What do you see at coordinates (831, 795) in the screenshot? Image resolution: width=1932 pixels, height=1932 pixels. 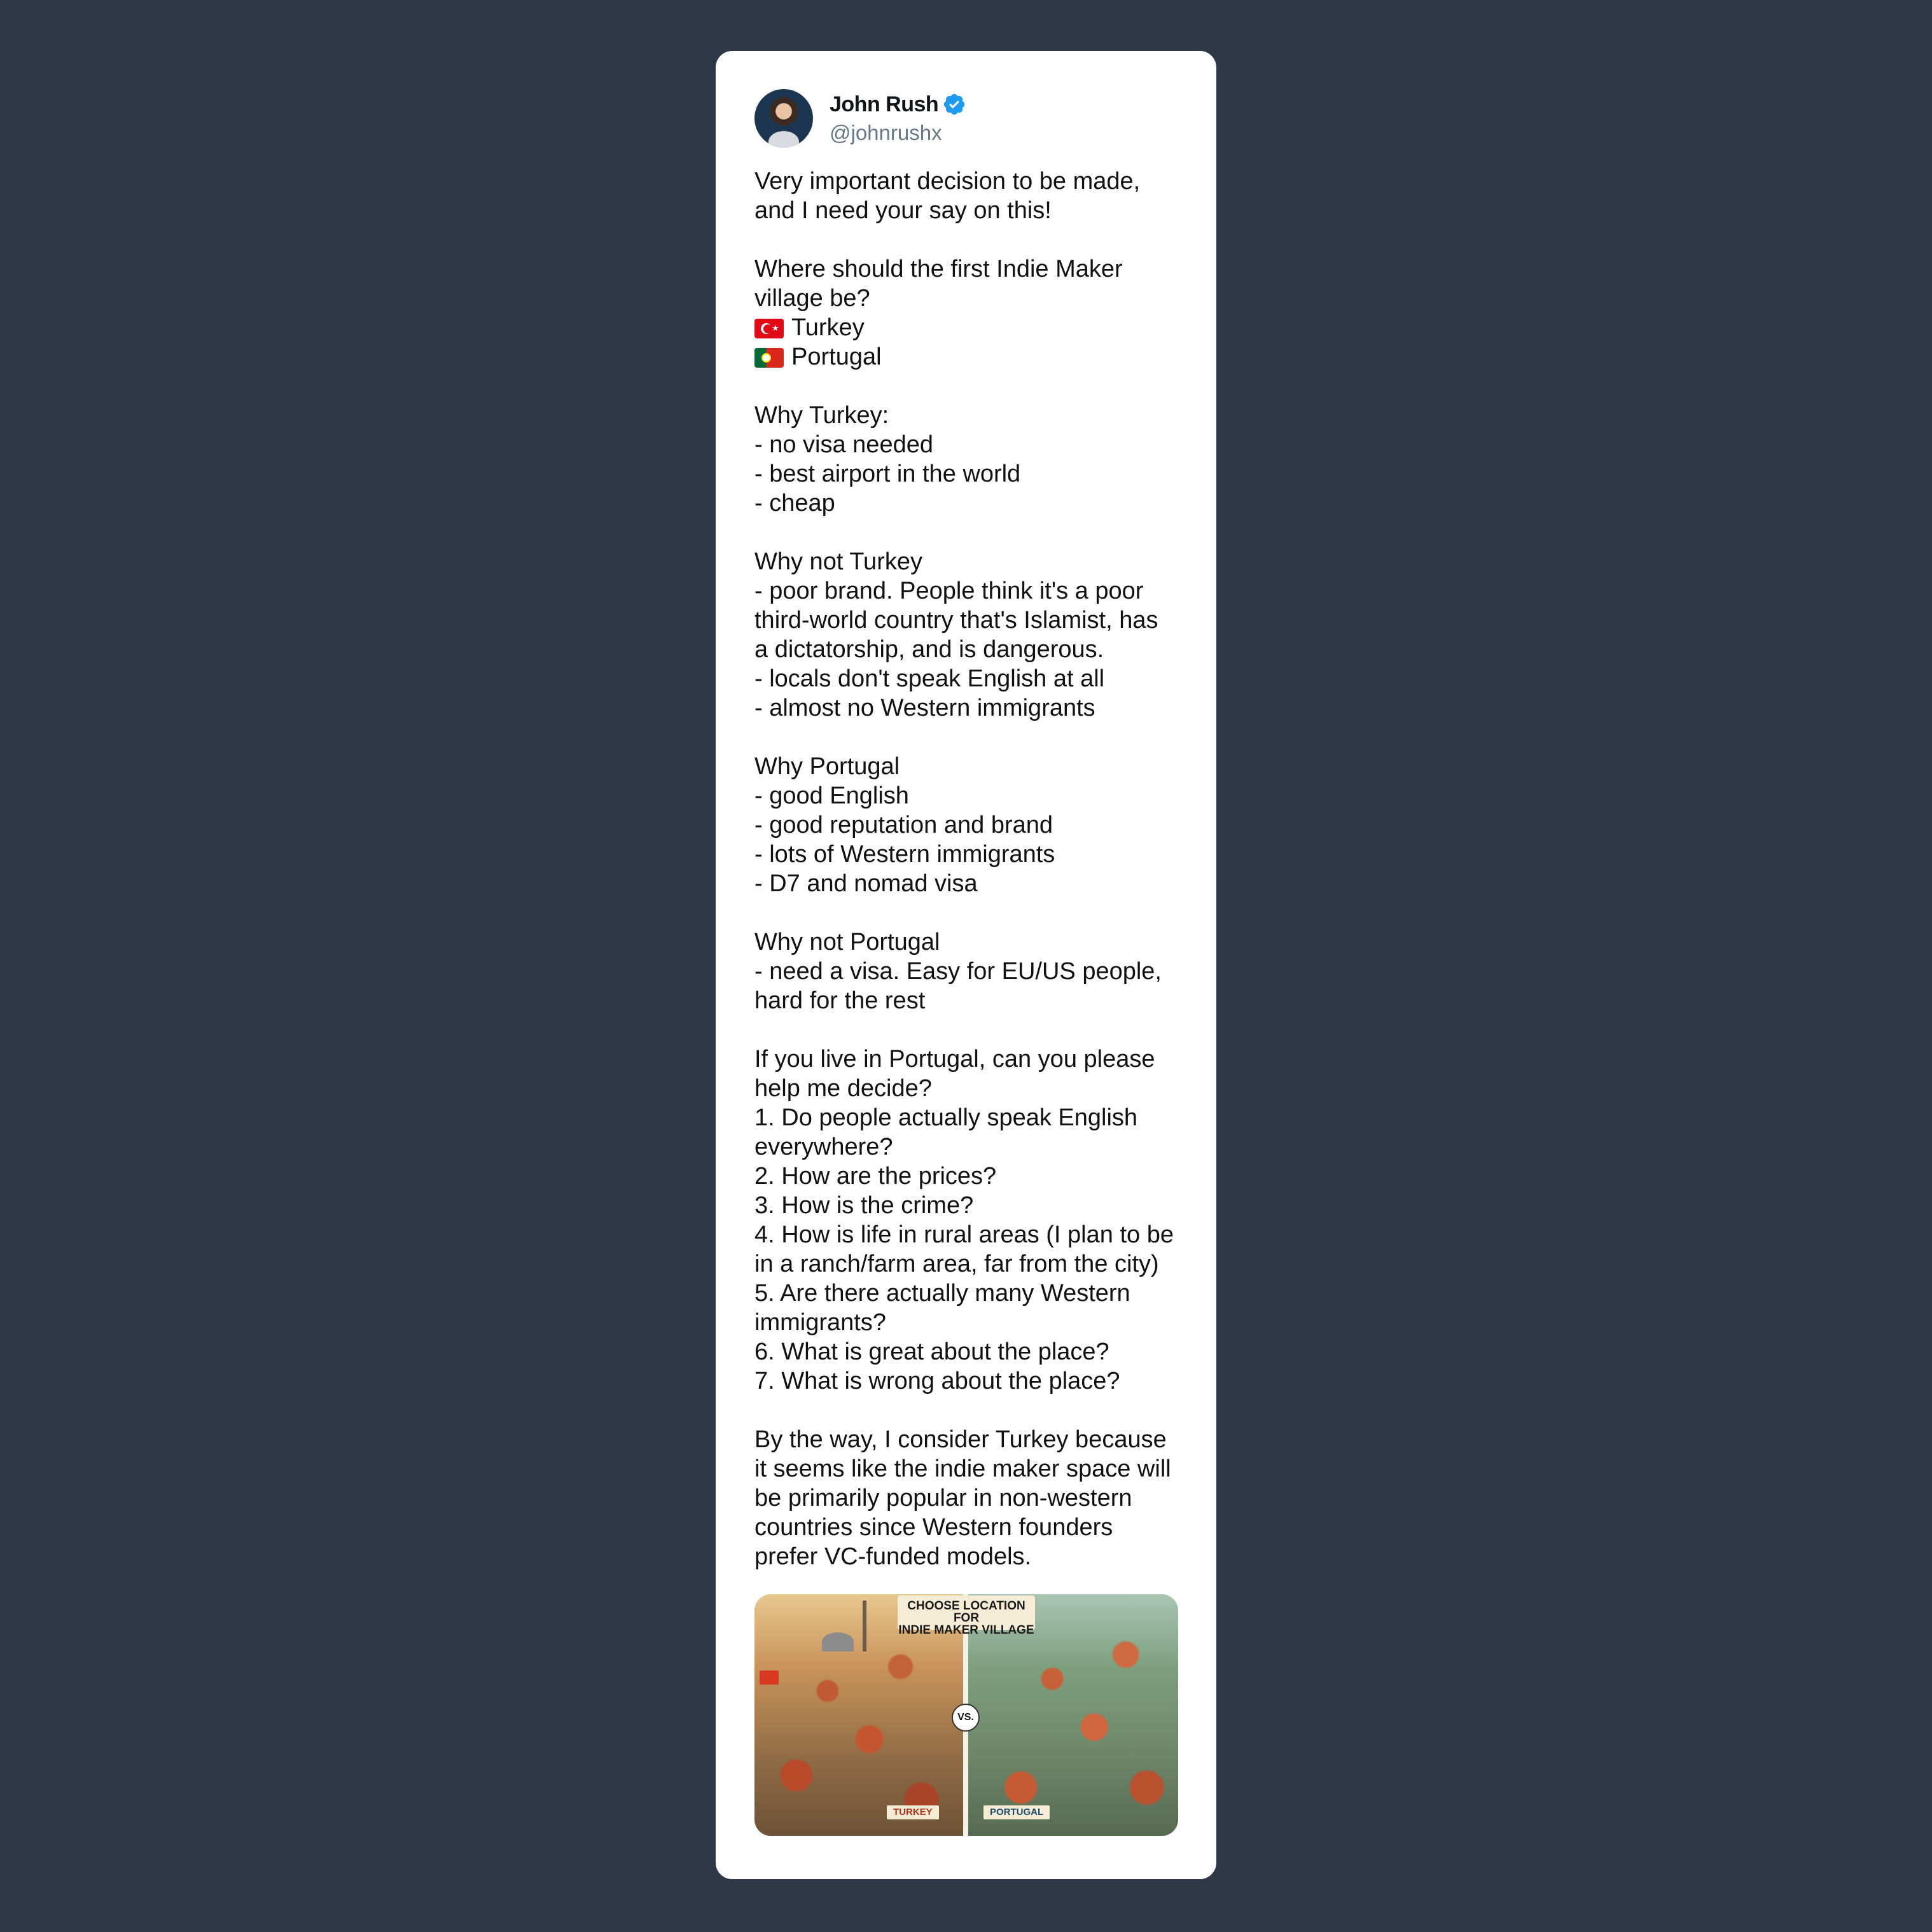 I see `tweet-line-text: - good English` at bounding box center [831, 795].